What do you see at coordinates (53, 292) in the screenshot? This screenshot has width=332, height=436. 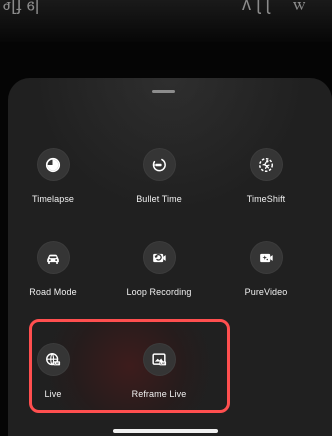 I see `road-mode-label: Road Mode` at bounding box center [53, 292].